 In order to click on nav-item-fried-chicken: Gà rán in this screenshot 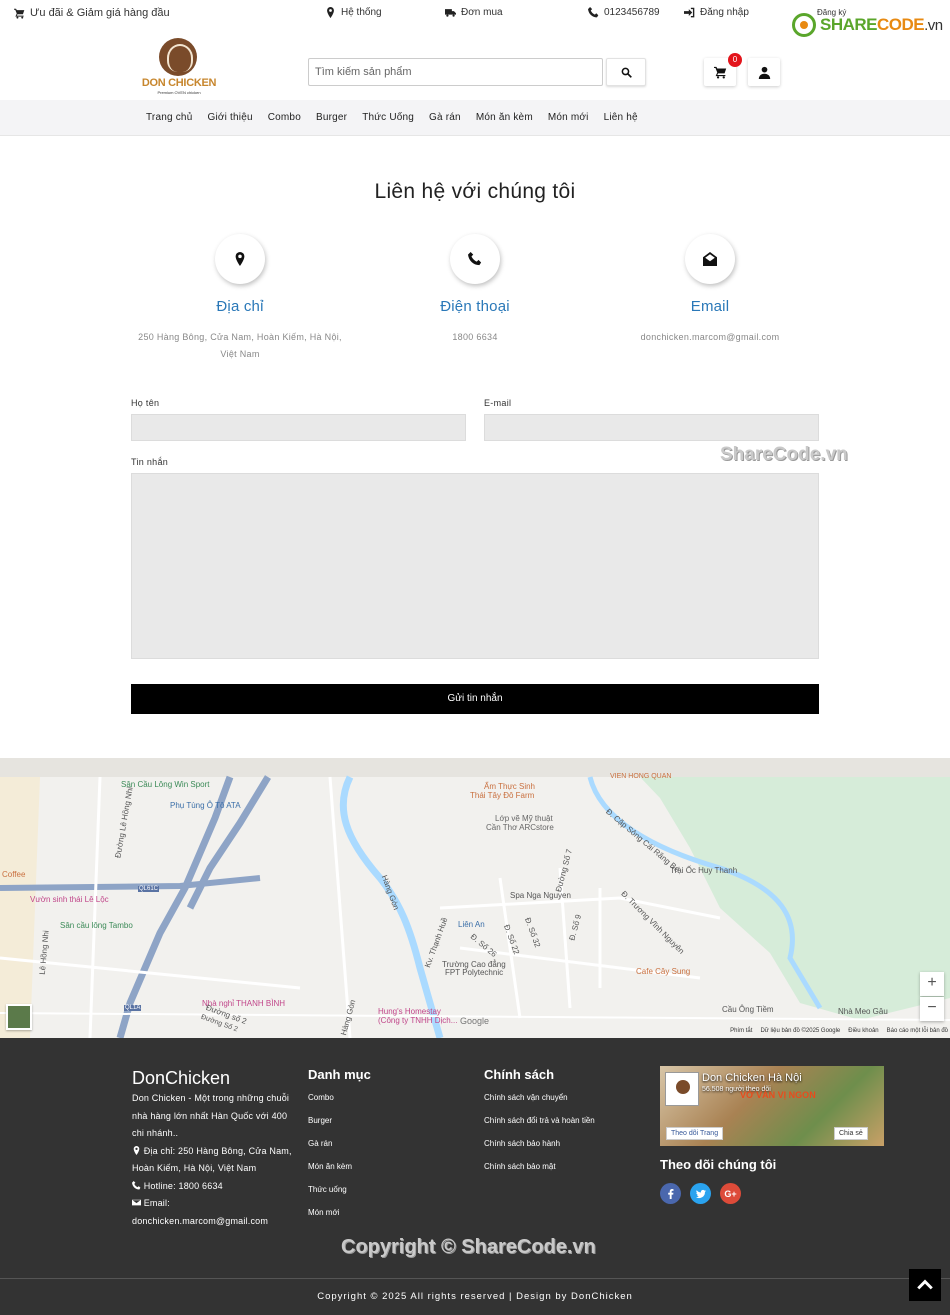, I will do `click(445, 117)`.